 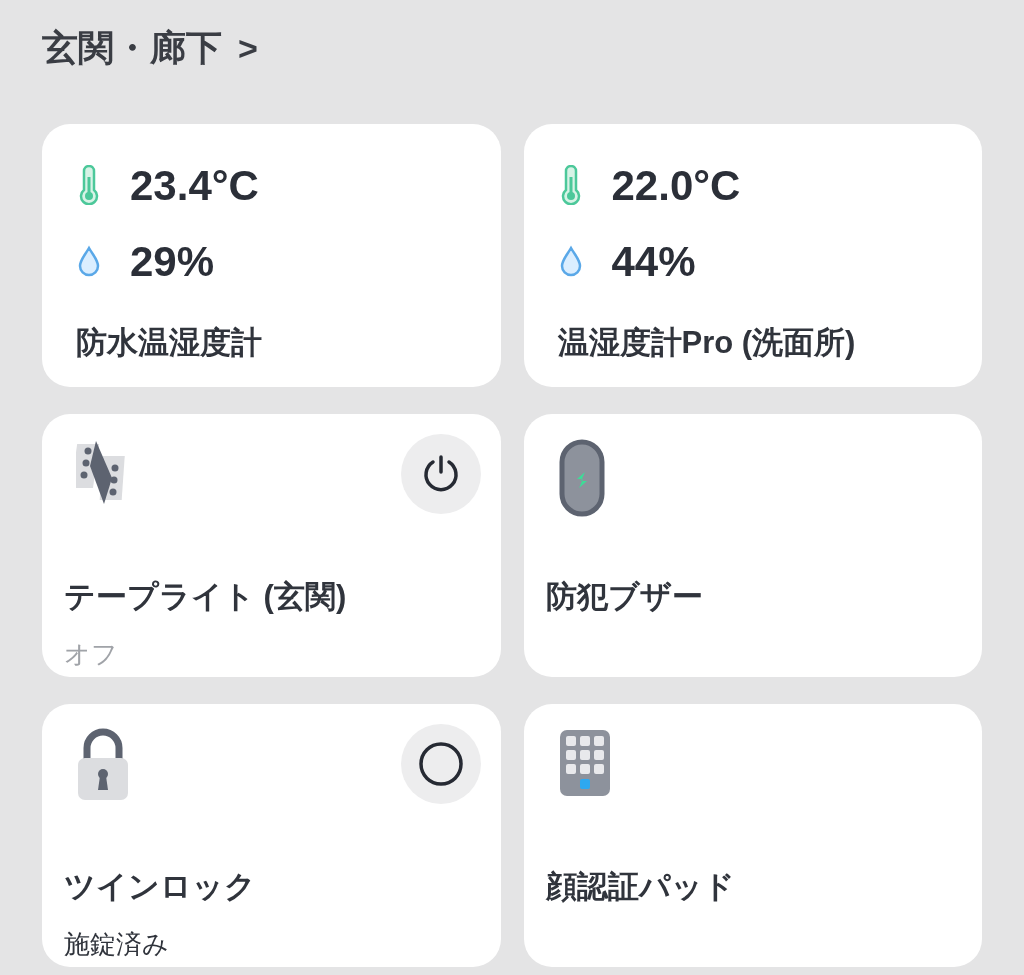 I want to click on section-title: 玄関・廊下, so click(x=132, y=48).